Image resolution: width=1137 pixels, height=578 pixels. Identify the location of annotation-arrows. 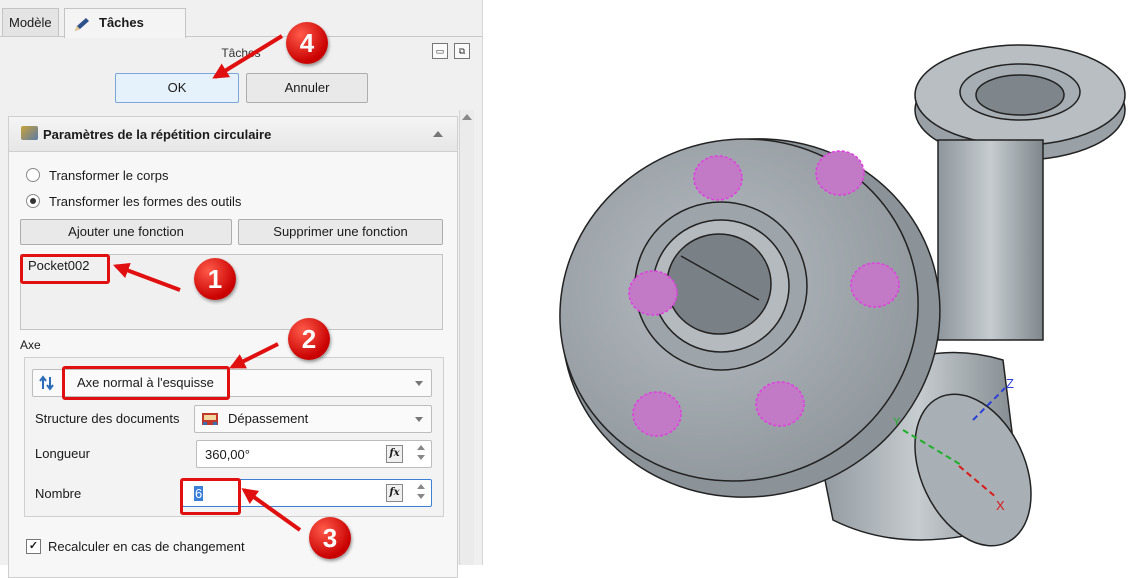
(207, 283).